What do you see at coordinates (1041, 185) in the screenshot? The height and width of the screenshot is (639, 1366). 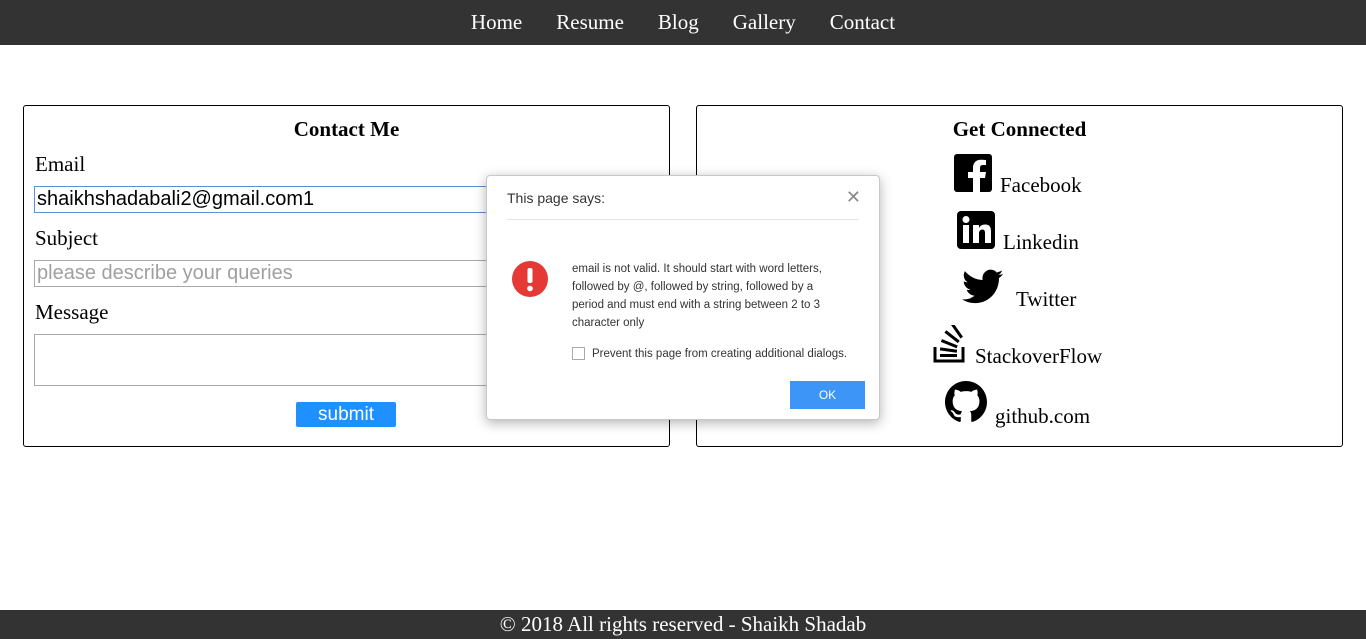 I see `facebook-label: Facebook` at bounding box center [1041, 185].